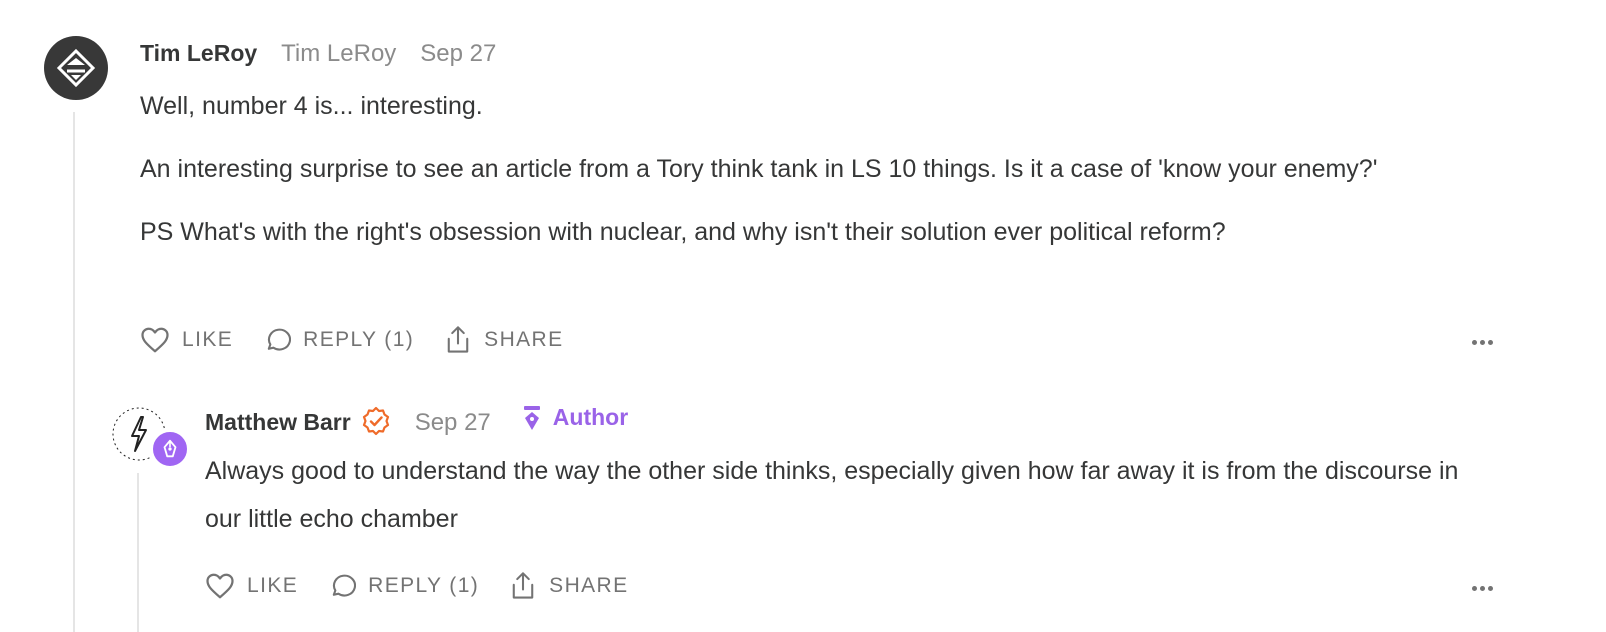 The width and height of the screenshot is (1606, 632). I want to click on comment-header: Tim LeRoy Tim LeRoy Sep 27, so click(318, 54).